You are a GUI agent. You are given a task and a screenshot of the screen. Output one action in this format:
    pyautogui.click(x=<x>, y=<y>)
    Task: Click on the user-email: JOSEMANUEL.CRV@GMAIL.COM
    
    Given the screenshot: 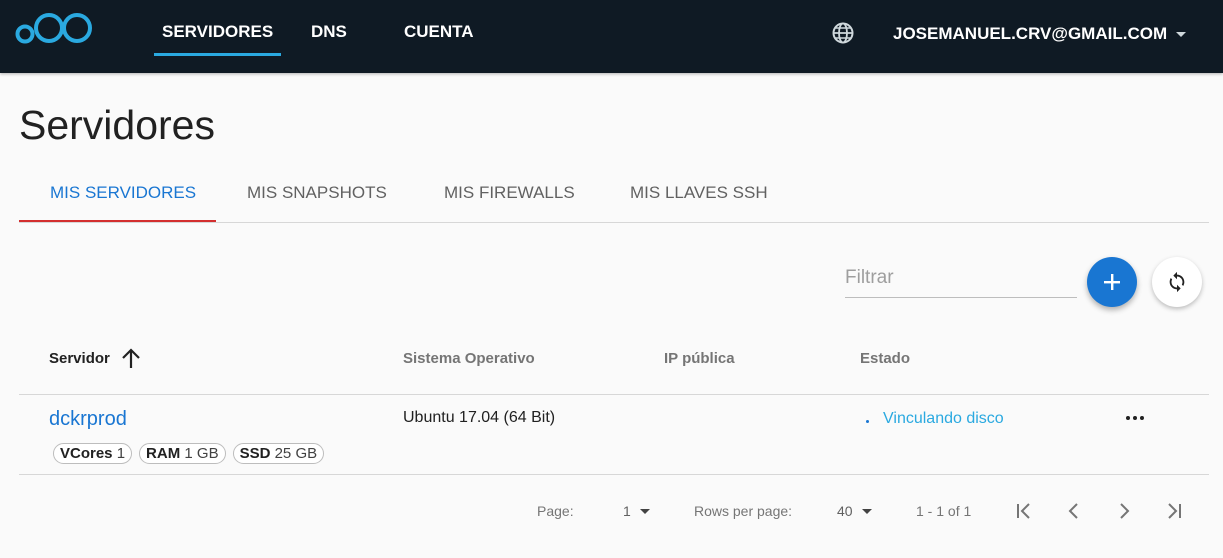 What is the action you would take?
    pyautogui.click(x=1030, y=34)
    